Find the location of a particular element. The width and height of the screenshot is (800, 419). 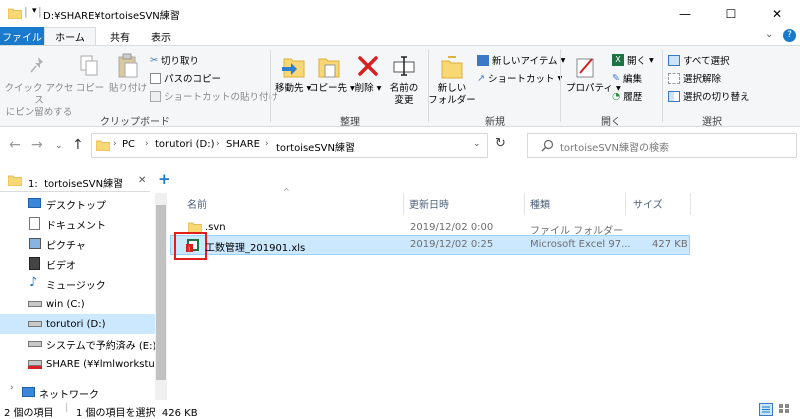

sidebar-item-drive-d: torutori (D:) is located at coordinates (77, 324).